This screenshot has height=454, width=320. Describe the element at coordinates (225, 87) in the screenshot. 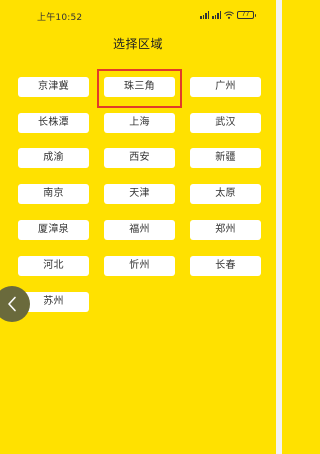

I see `region-button-guangzhou: 广州` at that location.